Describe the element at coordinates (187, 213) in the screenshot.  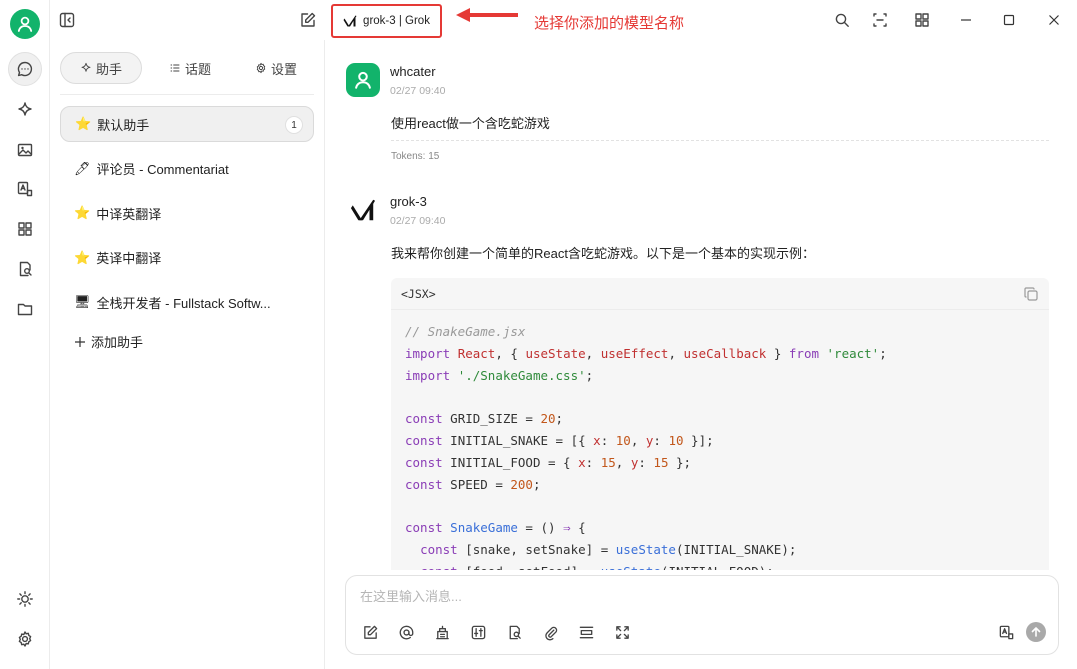
I see `assistant-item: ⭐ 中译英翻译` at that location.